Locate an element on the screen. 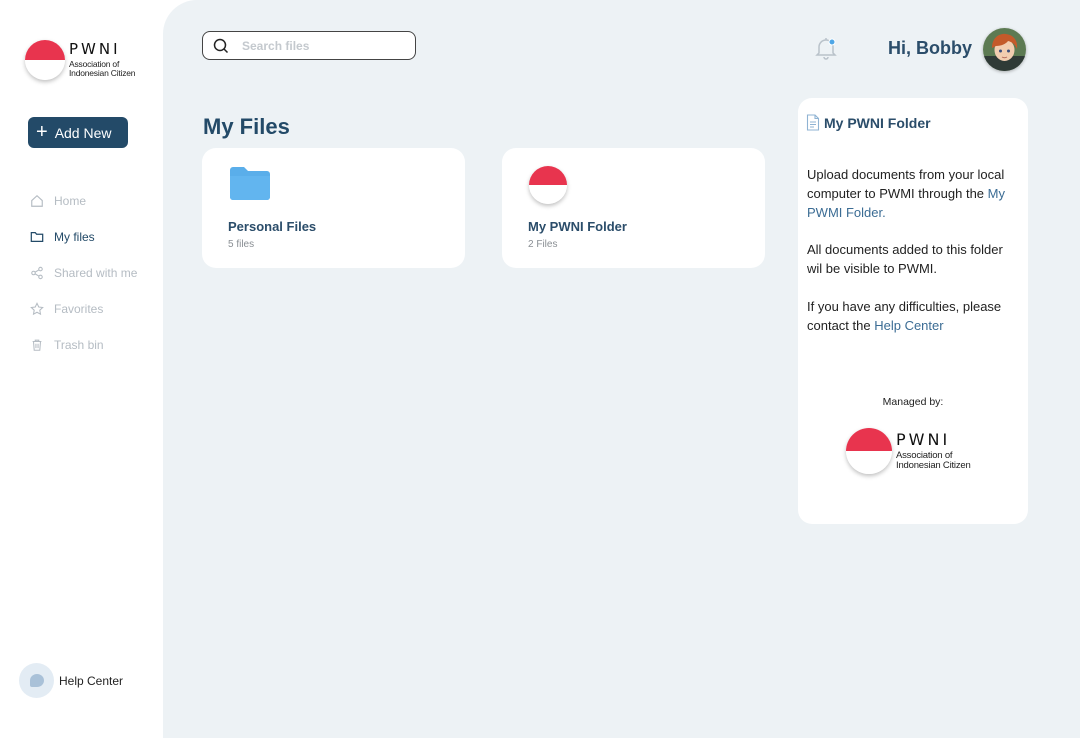 The height and width of the screenshot is (738, 1080). plus-icon: + is located at coordinates (42, 131).